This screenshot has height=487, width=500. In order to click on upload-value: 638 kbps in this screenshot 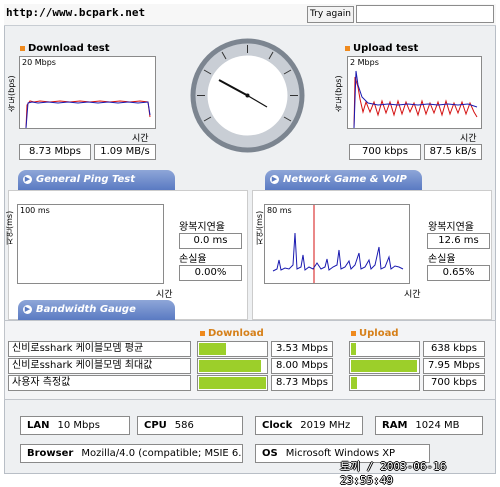, I will do `click(454, 349)`.